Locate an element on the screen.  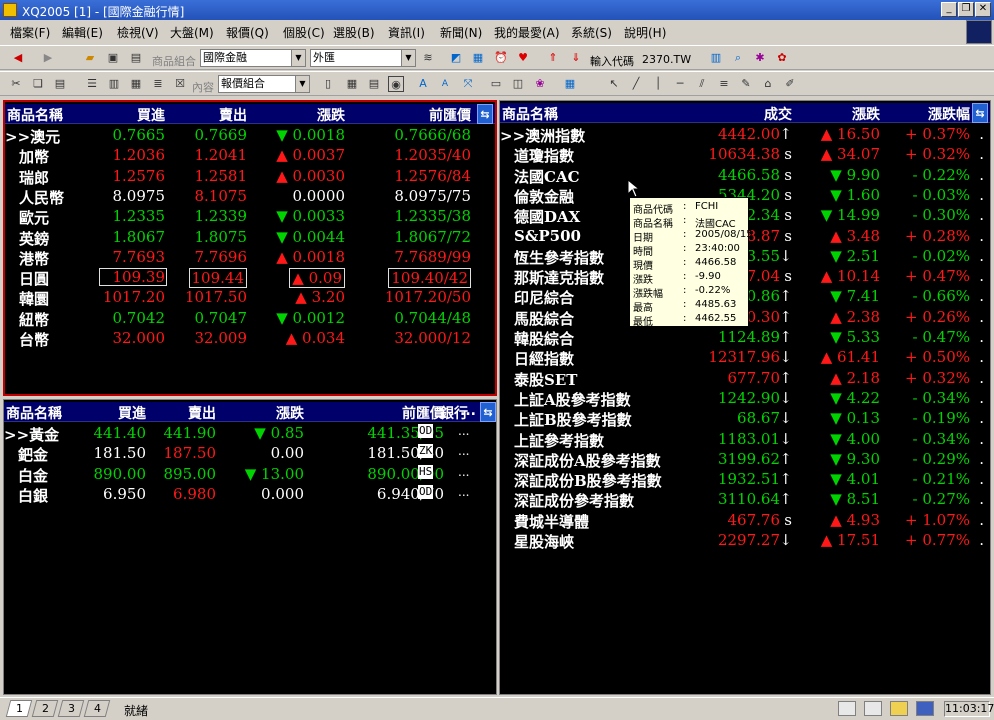
menu-item: 系統(S) is located at coordinates (591, 32).